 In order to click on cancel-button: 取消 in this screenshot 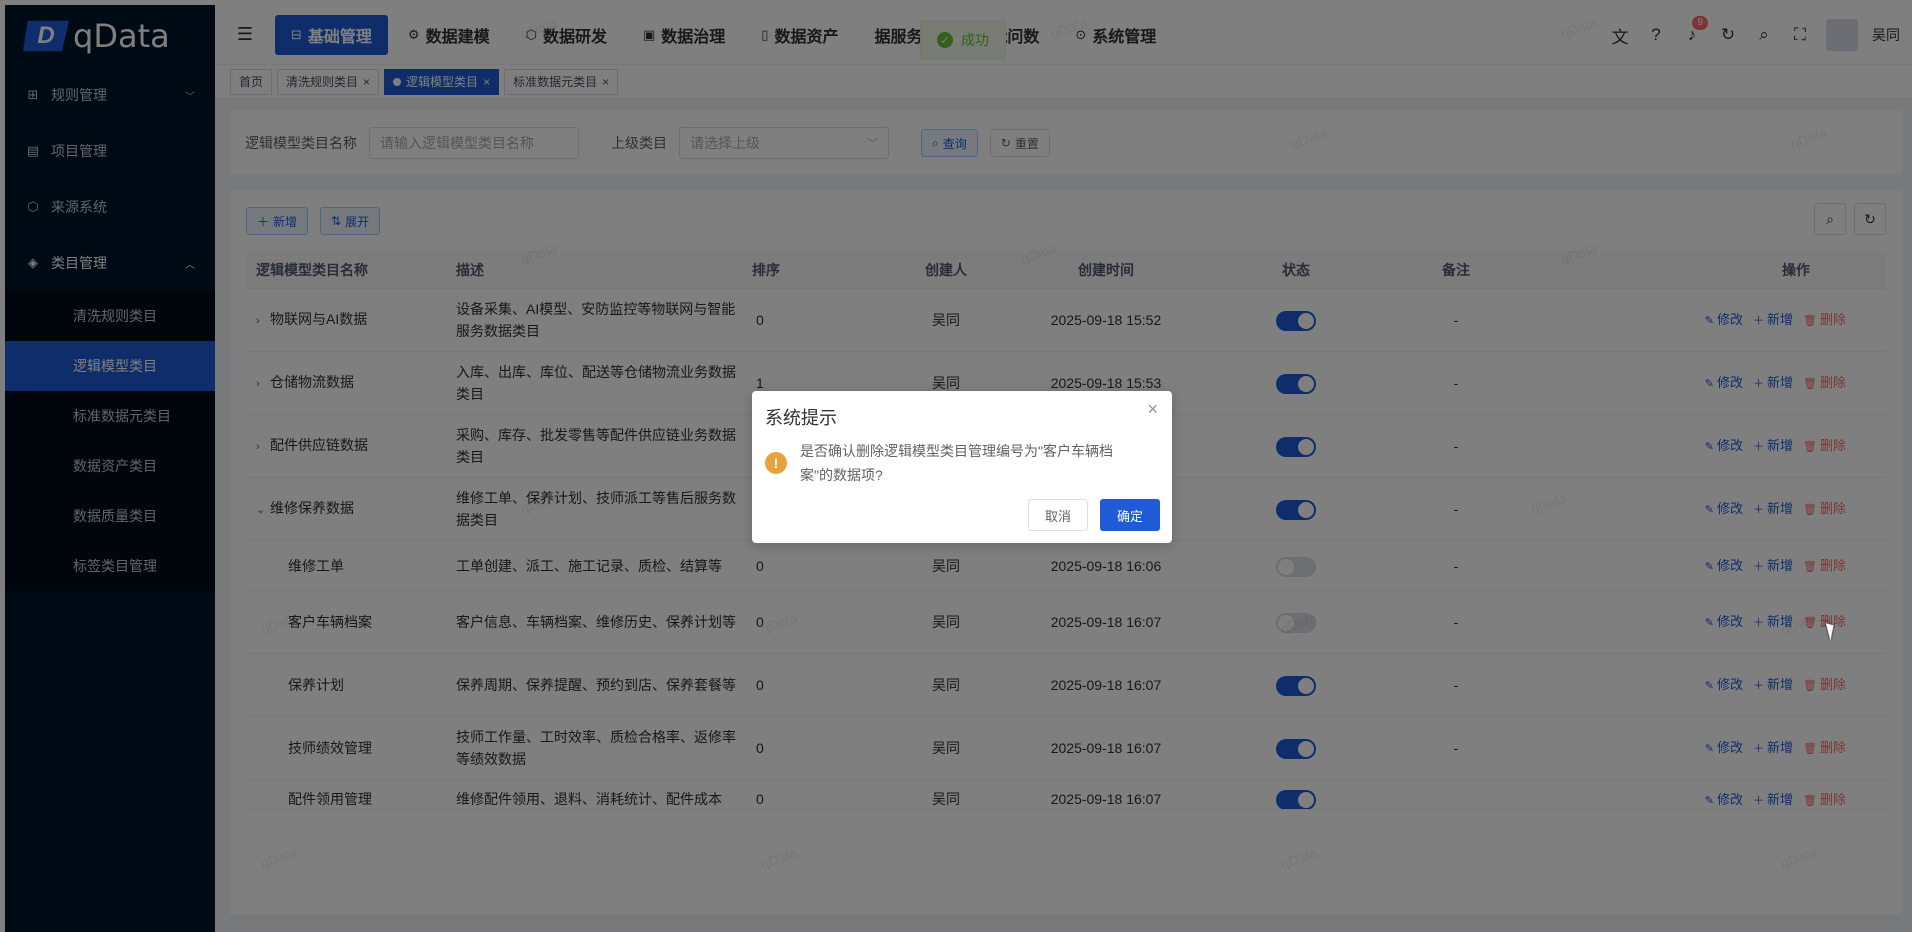, I will do `click(1058, 515)`.